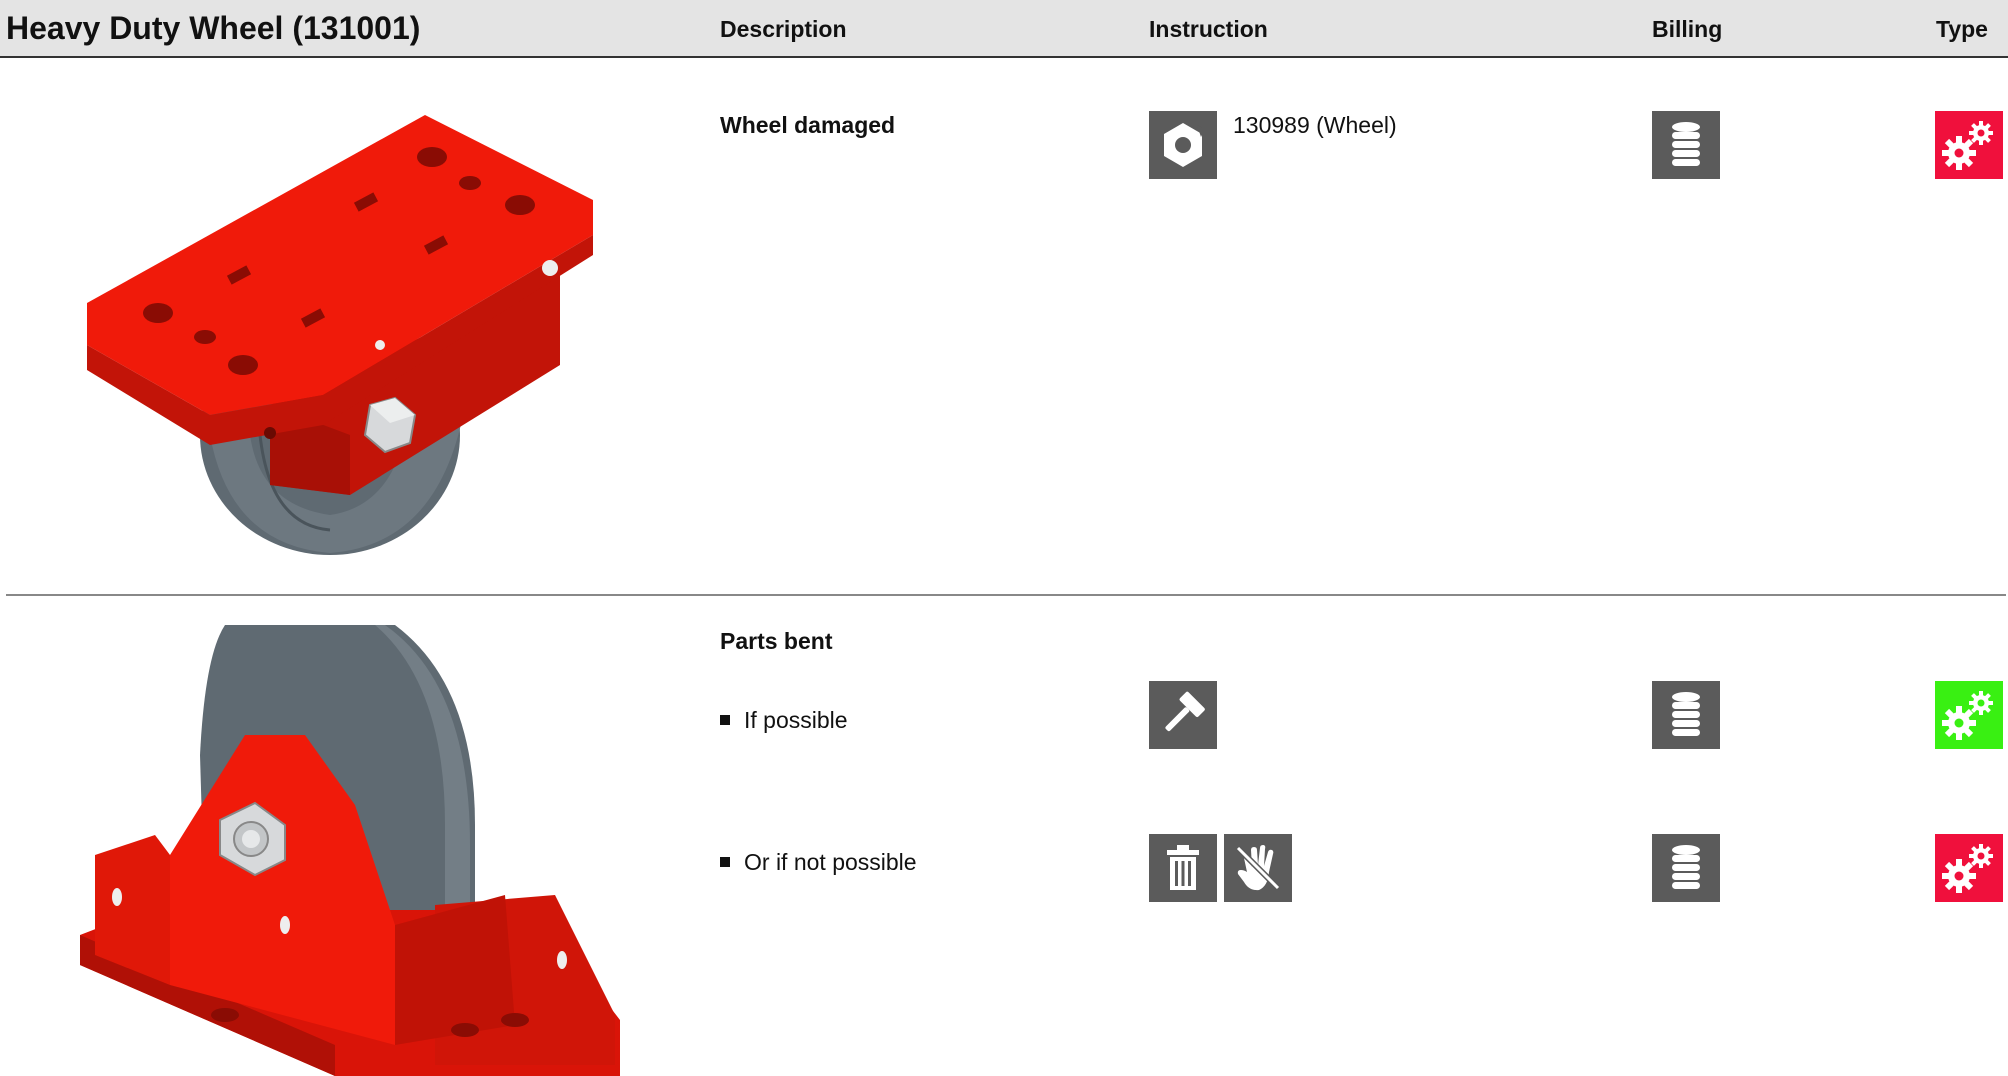  I want to click on row-divider, so click(1006, 595).